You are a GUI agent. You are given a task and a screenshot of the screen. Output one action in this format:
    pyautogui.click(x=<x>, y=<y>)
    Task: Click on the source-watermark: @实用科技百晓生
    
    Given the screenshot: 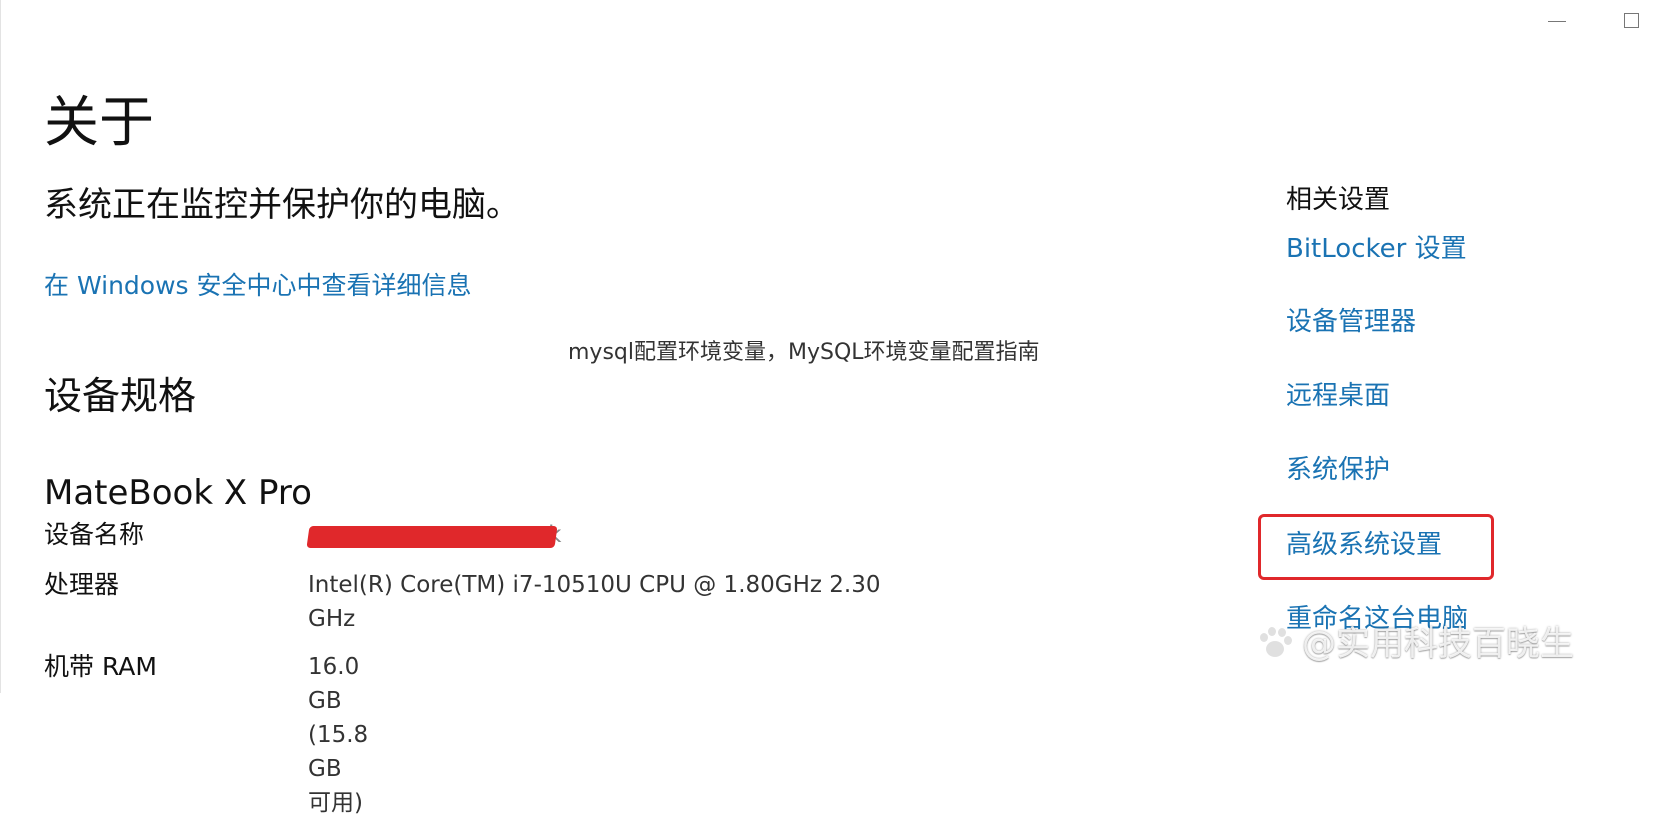 What is the action you would take?
    pyautogui.click(x=1415, y=644)
    